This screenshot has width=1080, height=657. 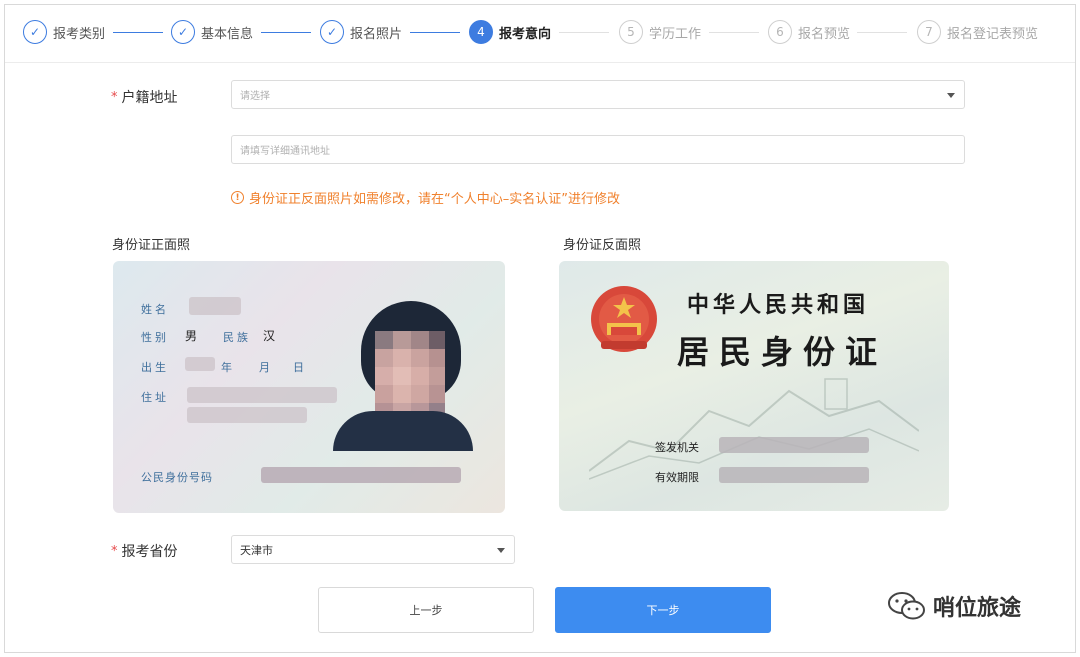 I want to click on great-wall-illustration, so click(x=754, y=429).